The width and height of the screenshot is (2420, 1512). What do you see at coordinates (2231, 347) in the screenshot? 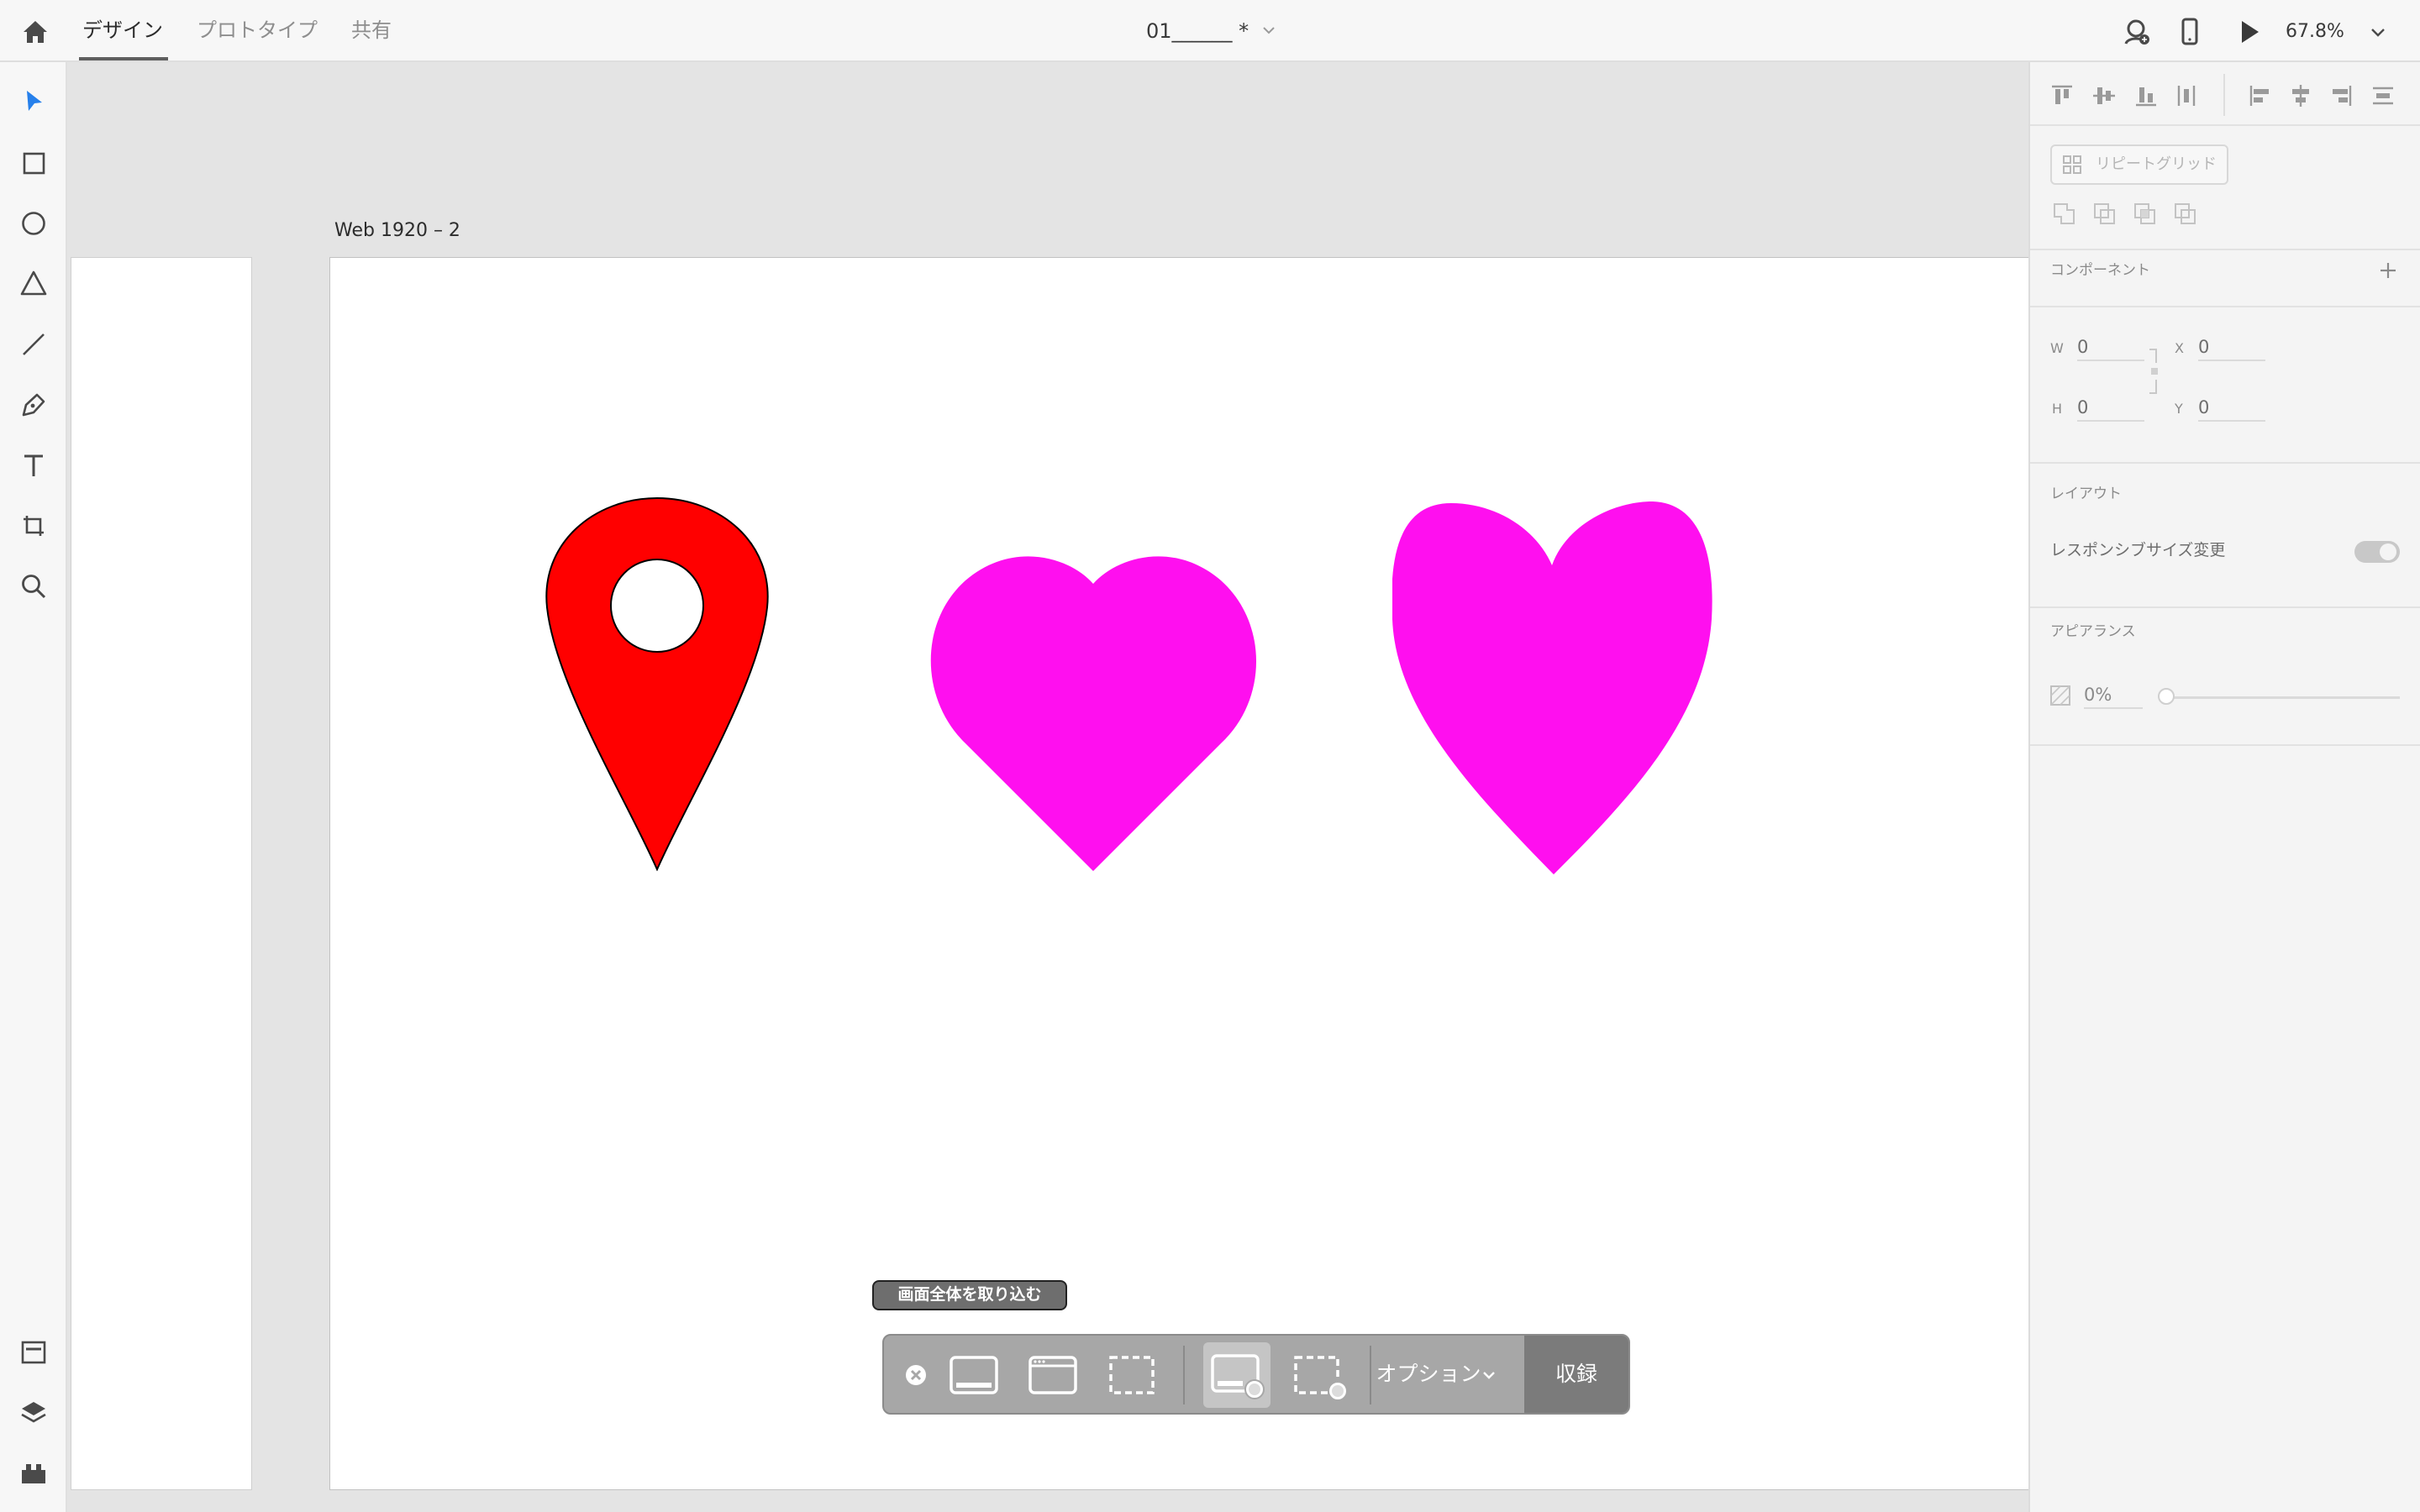
I see `x-field: 0` at bounding box center [2231, 347].